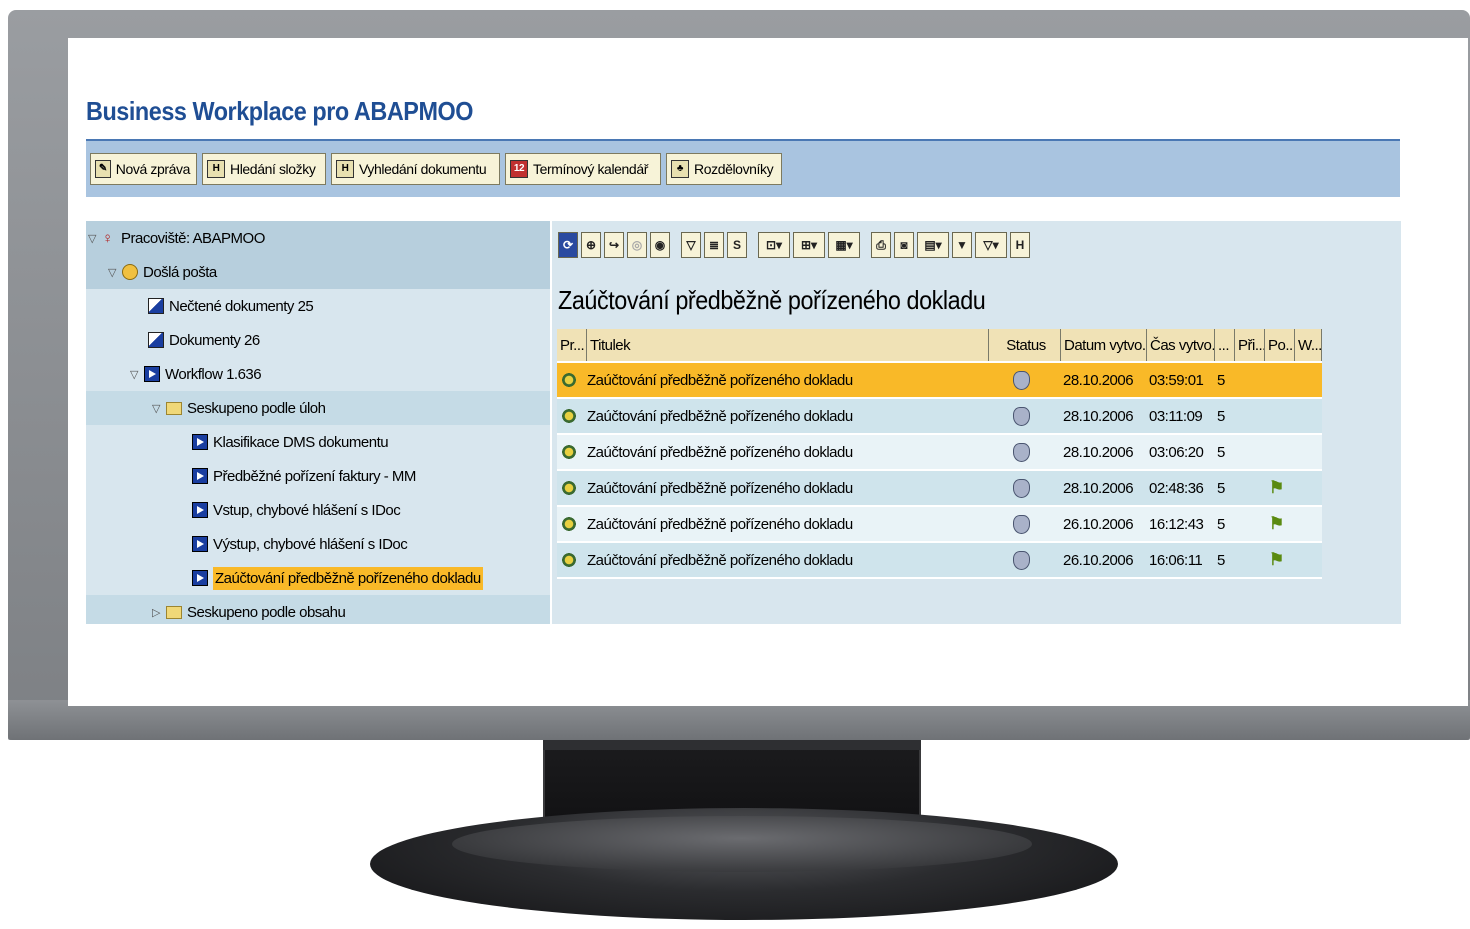 The image size is (1470, 929). Describe the element at coordinates (583, 169) in the screenshot. I see `calendar-button: 12 Termínový kalendář` at that location.